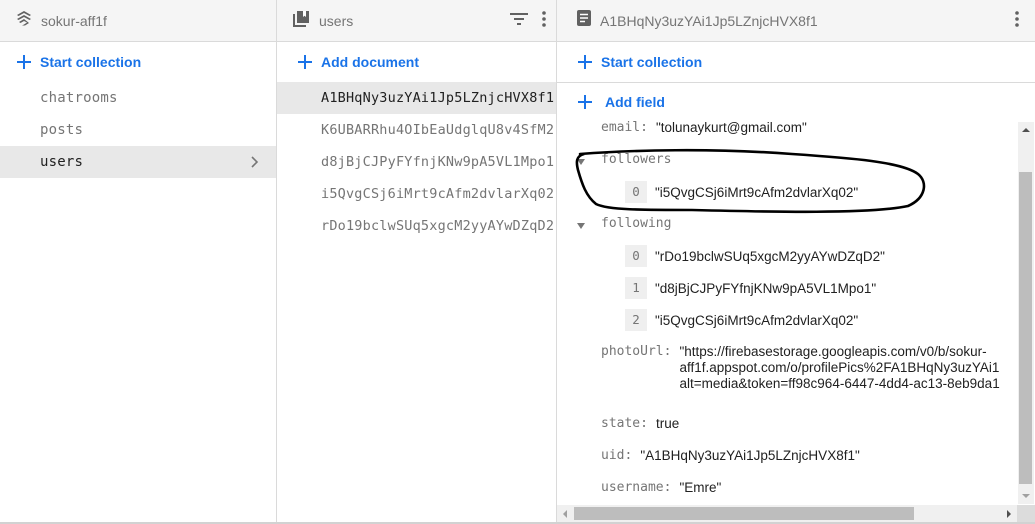 The image size is (1035, 524). I want to click on field-key: username:, so click(636, 487).